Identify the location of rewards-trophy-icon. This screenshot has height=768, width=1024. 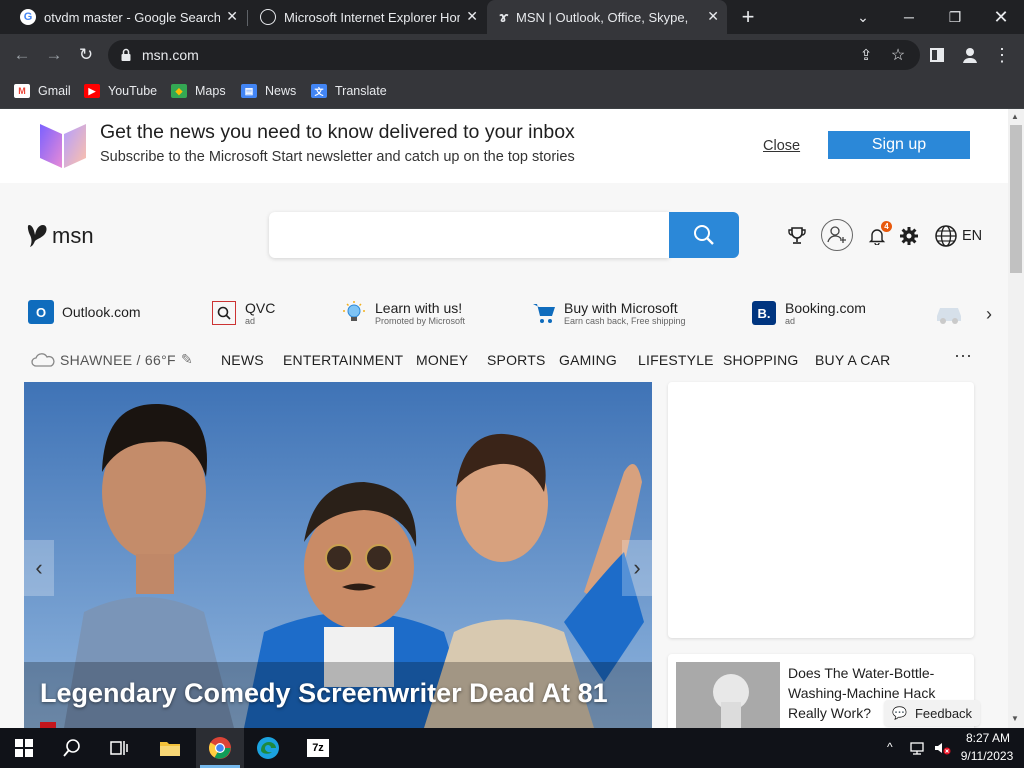
(797, 236).